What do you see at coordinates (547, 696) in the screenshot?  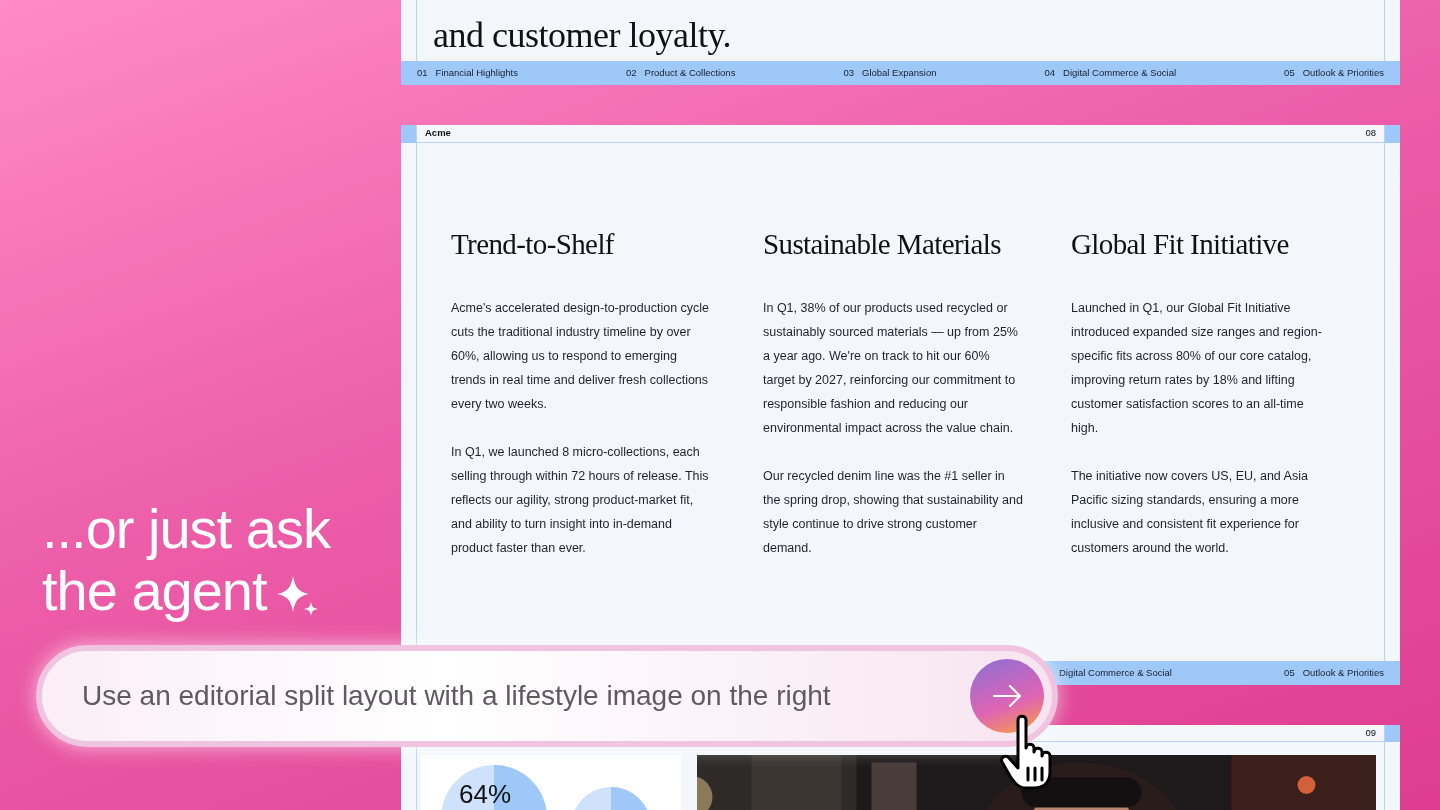 I see `prompt-field: Use an editorial split layout with a lifestyle image on the right` at bounding box center [547, 696].